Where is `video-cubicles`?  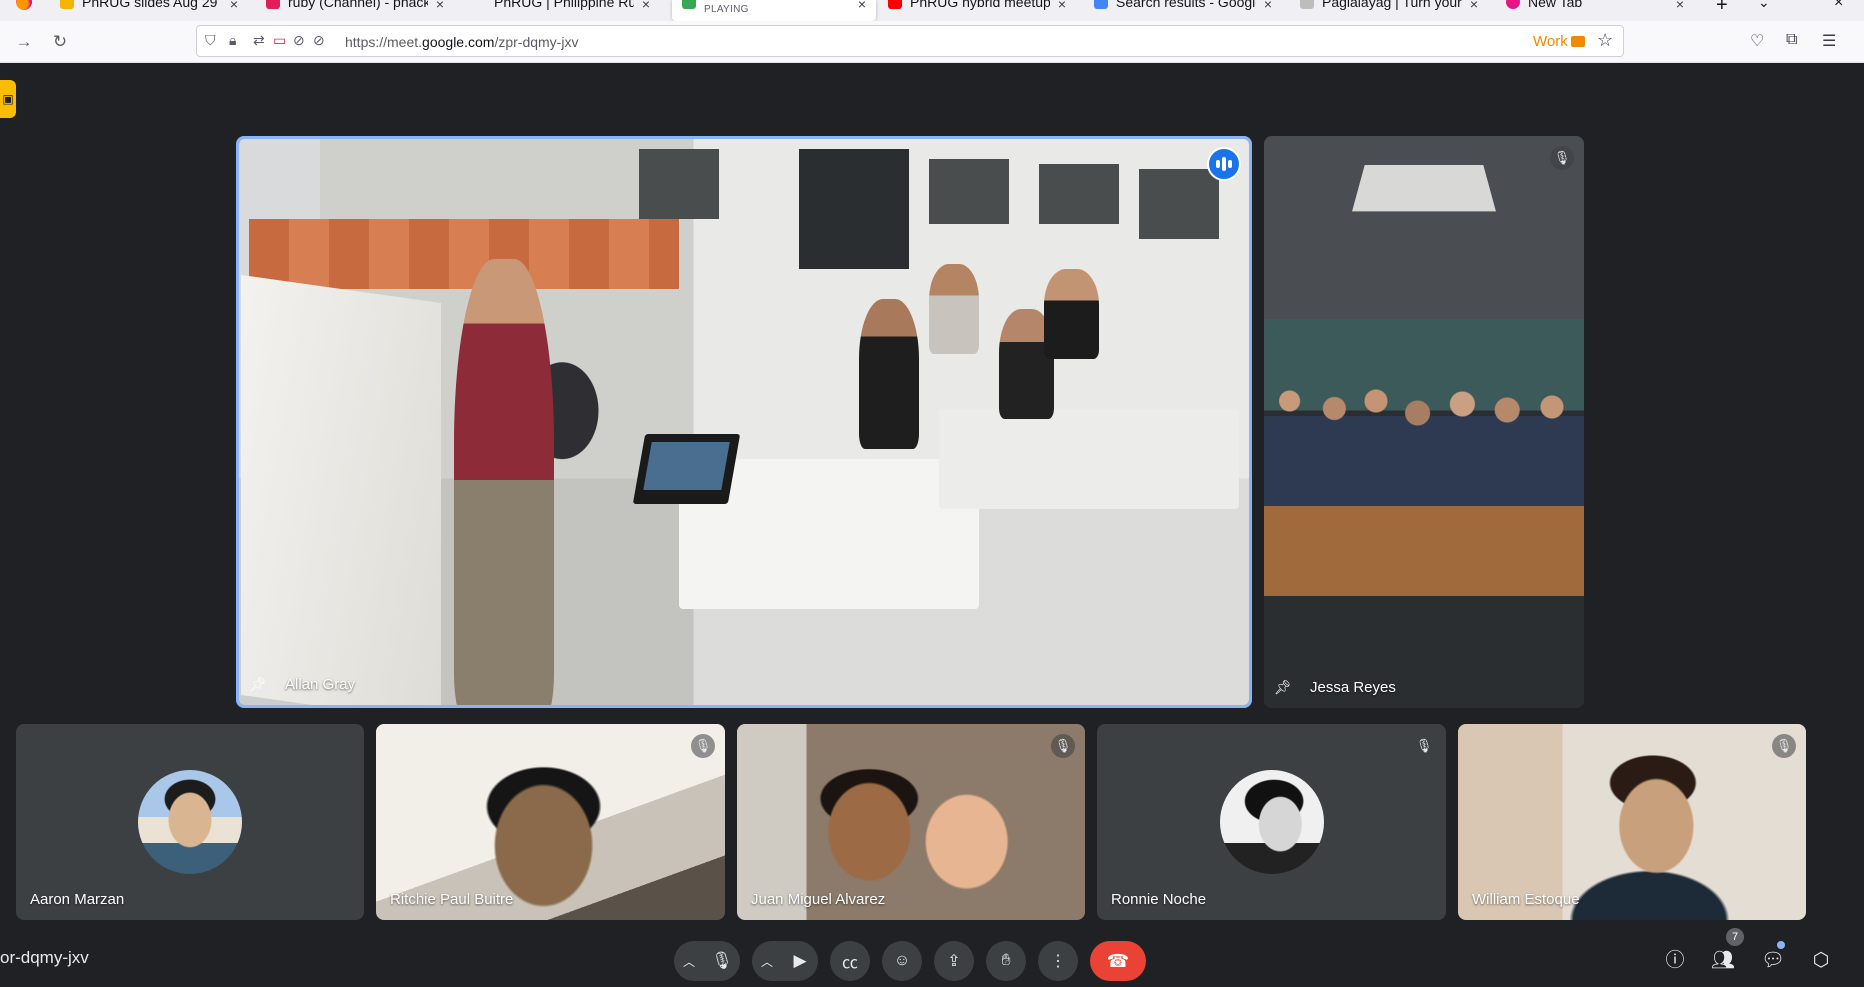 video-cubicles is located at coordinates (464, 254).